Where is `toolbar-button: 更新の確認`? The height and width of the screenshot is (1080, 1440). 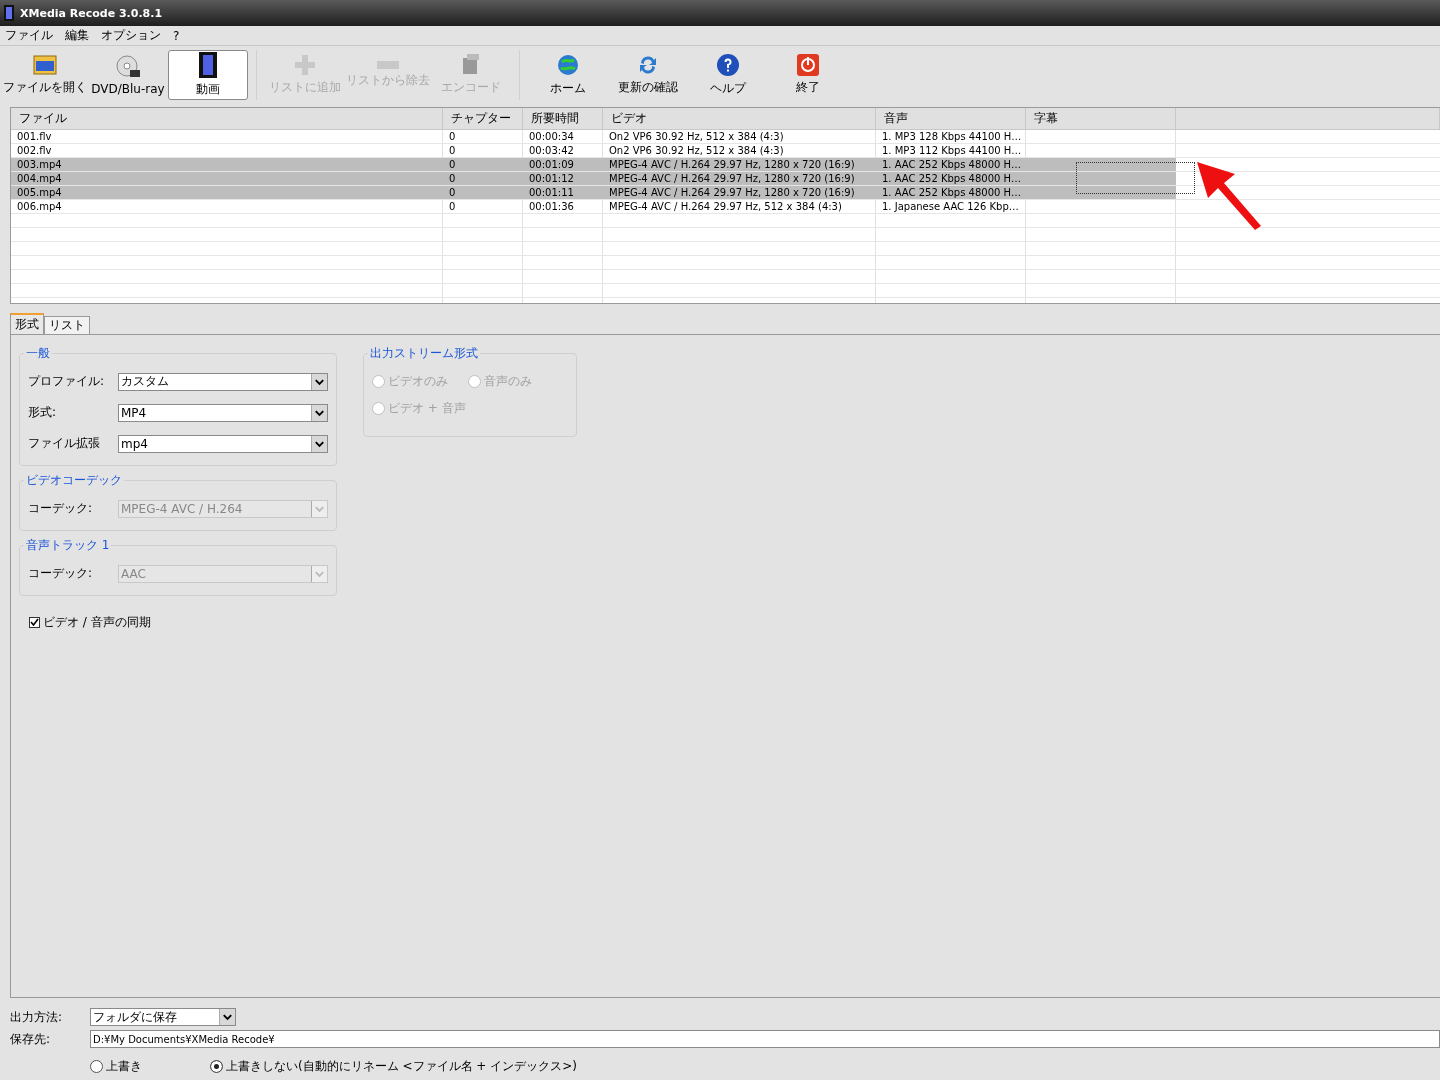 toolbar-button: 更新の確認 is located at coordinates (648, 75).